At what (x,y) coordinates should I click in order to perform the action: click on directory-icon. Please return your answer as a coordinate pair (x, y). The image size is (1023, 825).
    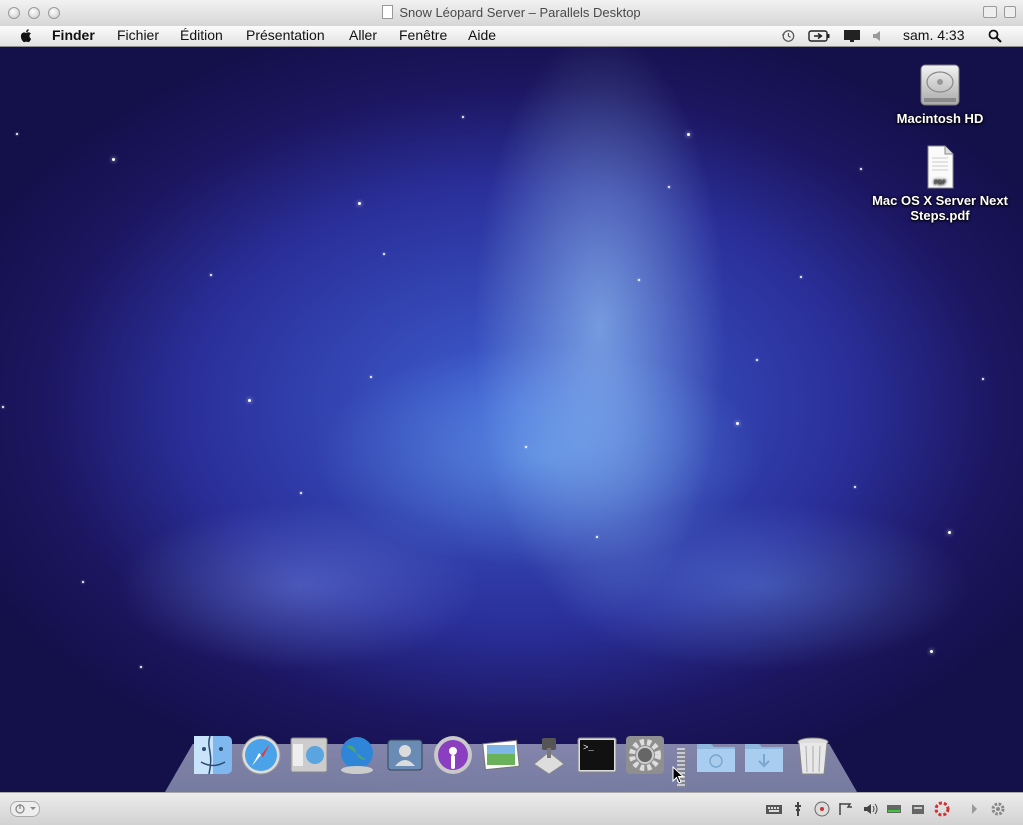
    Looking at the image, I should click on (405, 755).